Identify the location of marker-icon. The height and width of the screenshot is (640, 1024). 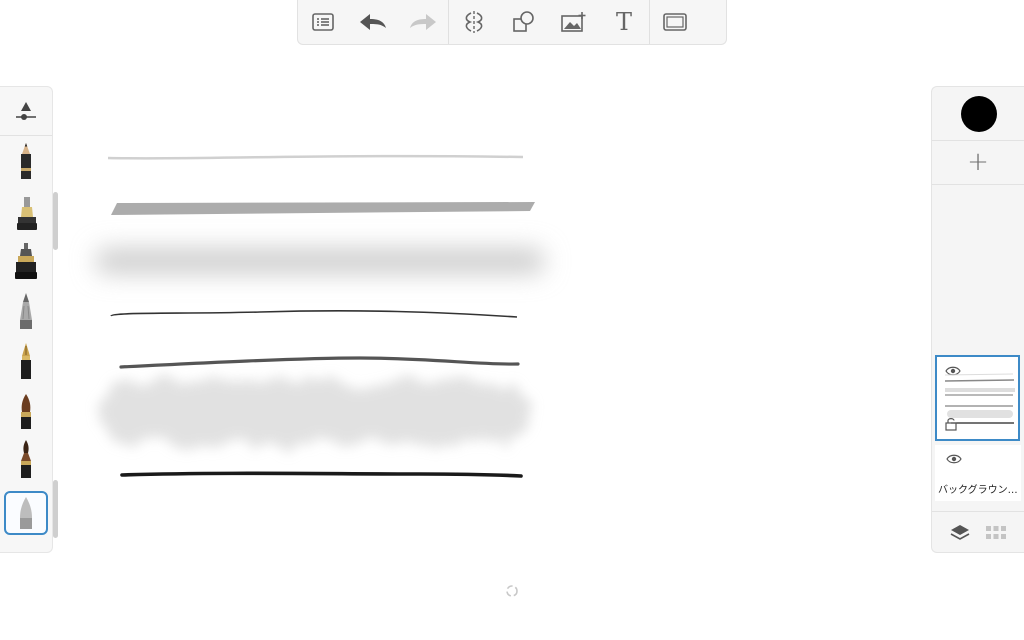
(27, 213).